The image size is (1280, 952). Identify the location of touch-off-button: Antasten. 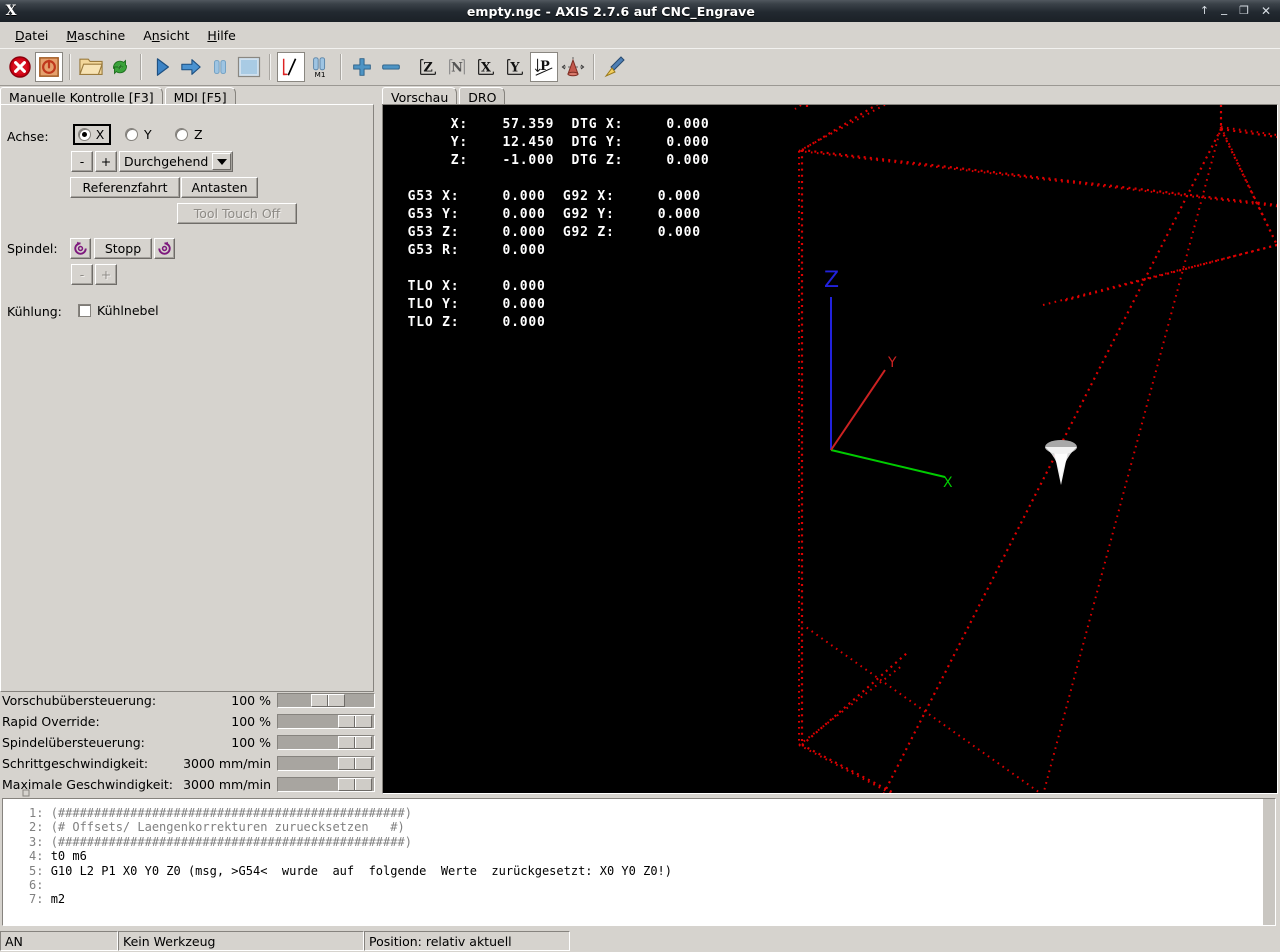
(219, 187).